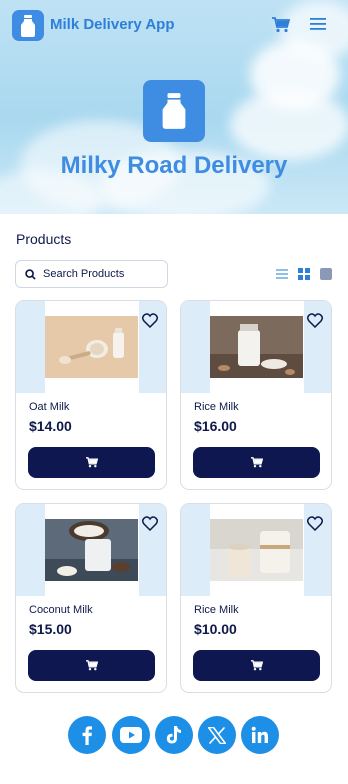  I want to click on product-card: Oat Milk $14.00, so click(91, 395).